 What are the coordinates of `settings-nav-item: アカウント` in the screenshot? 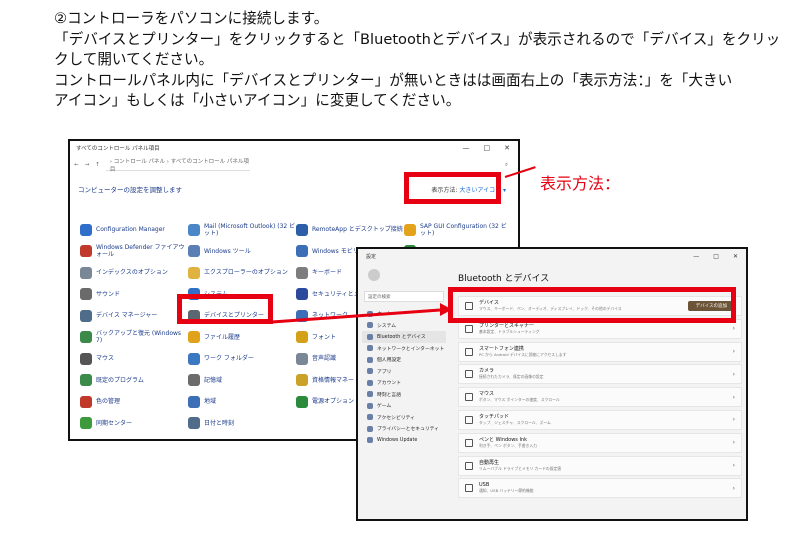 It's located at (404, 383).